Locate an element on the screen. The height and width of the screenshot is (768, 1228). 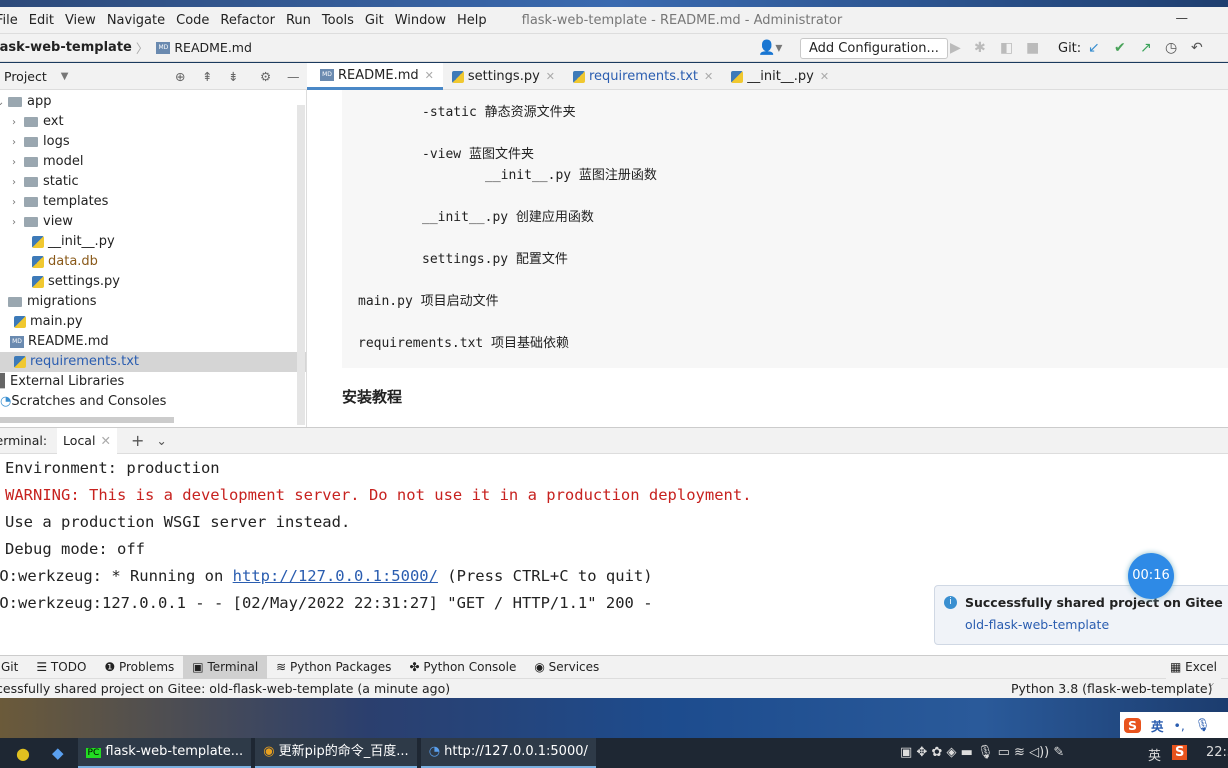
toast-link: old-flask-web-template is located at coordinates (1037, 624).